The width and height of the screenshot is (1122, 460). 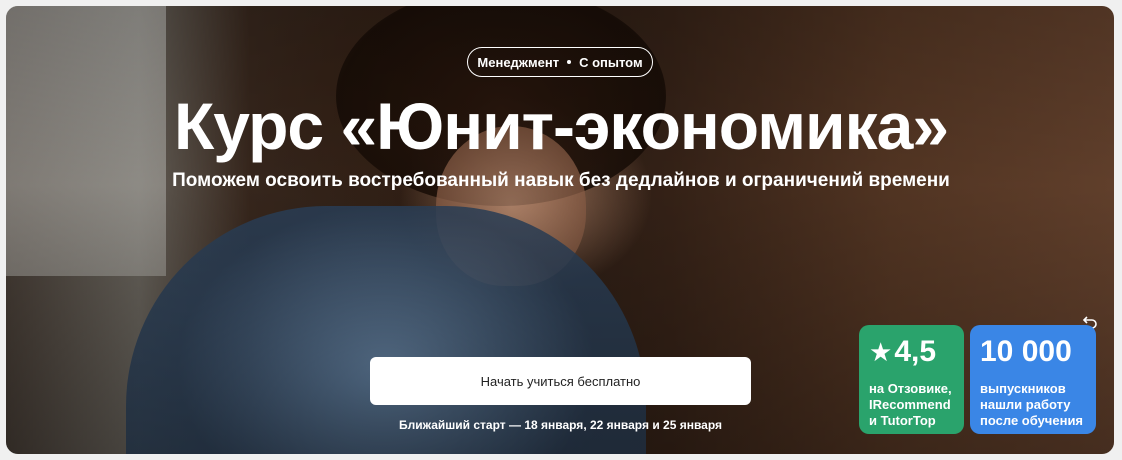 What do you see at coordinates (560, 381) in the screenshot?
I see `start-free-button: Начать учиться бесплатно` at bounding box center [560, 381].